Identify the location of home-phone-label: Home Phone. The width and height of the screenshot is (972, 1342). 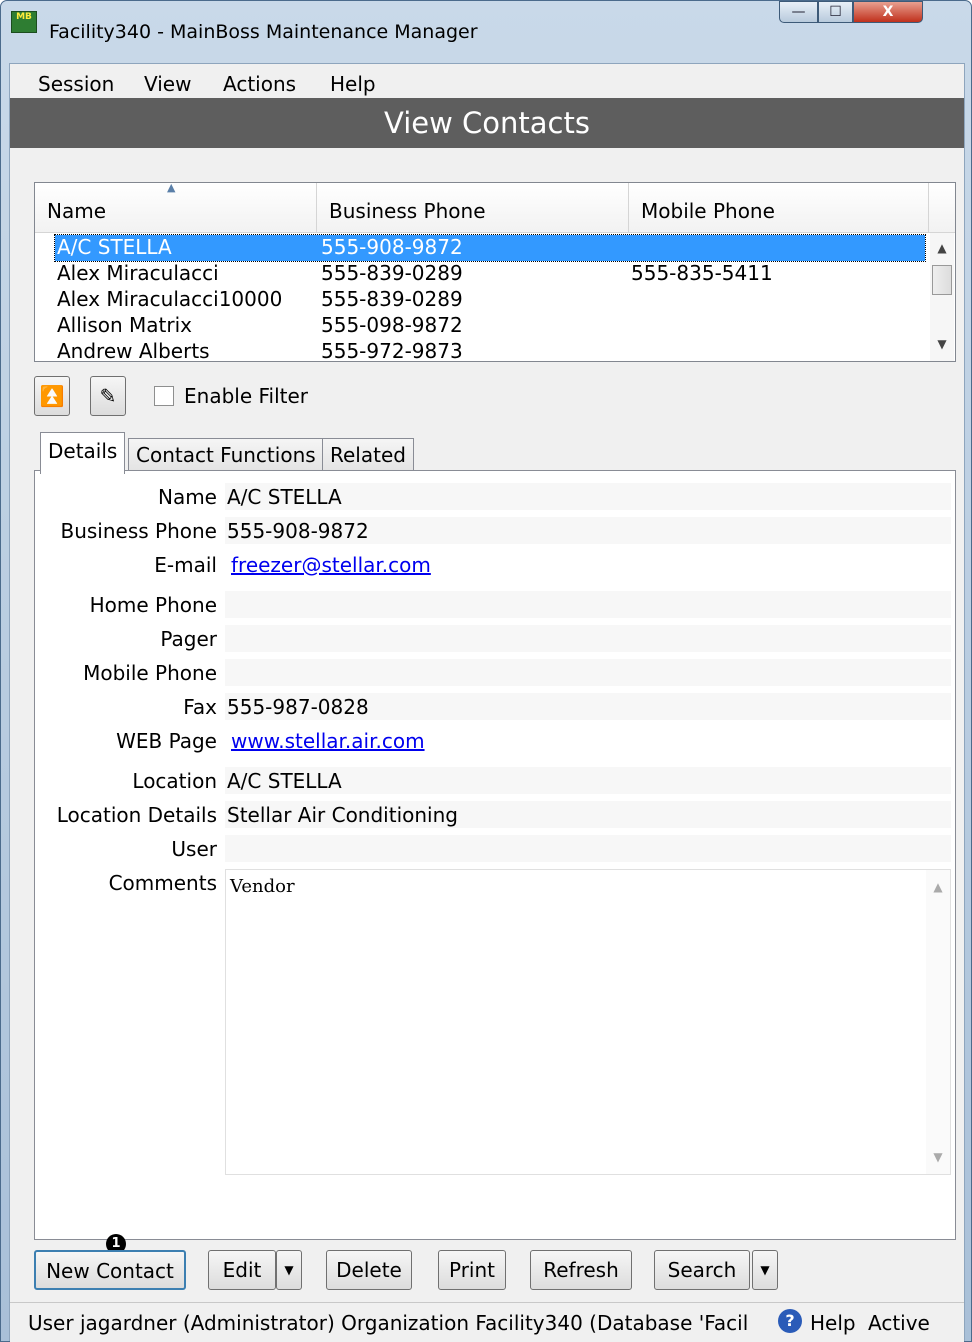
(153, 605).